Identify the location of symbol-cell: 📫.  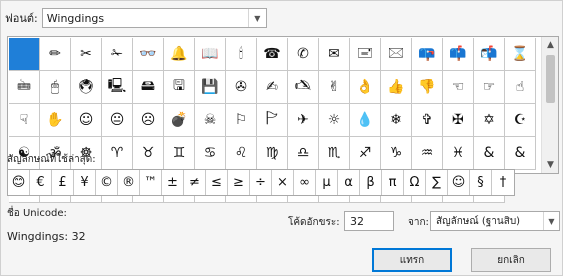
(458, 54).